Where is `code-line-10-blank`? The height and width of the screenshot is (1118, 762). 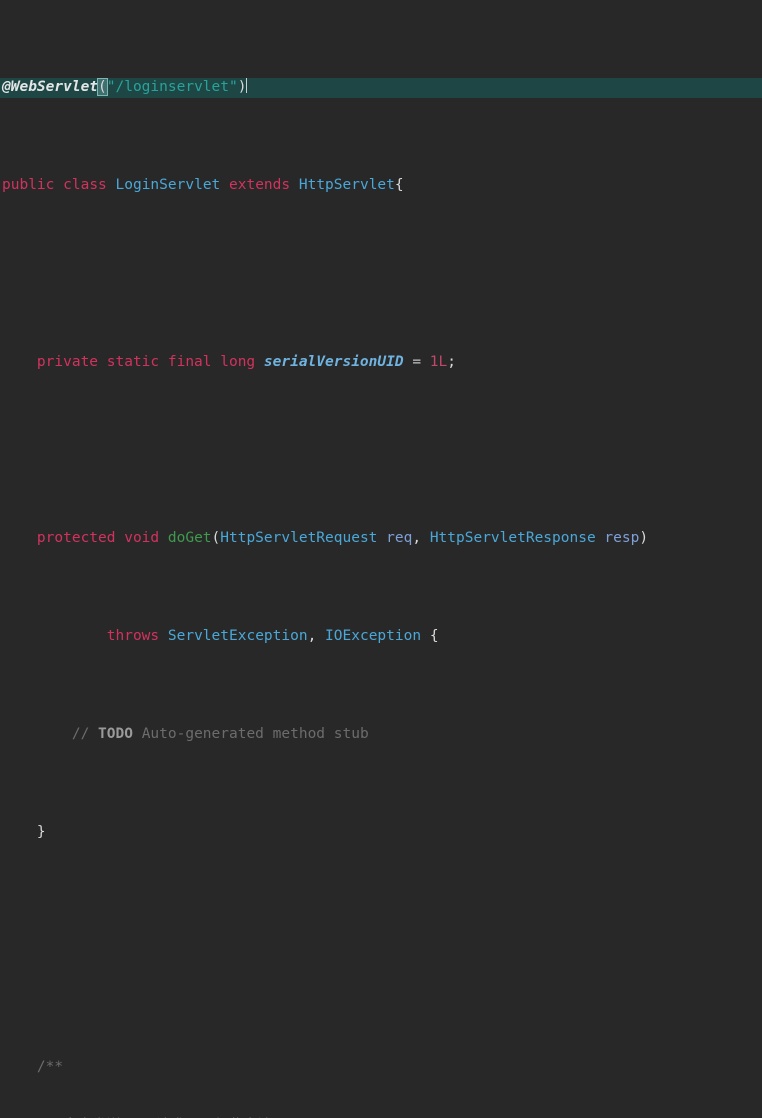
code-line-10-blank is located at coordinates (381, 911).